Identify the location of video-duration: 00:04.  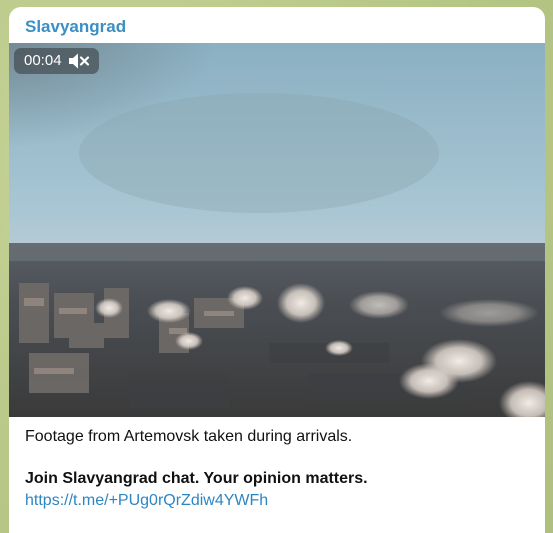
(43, 60).